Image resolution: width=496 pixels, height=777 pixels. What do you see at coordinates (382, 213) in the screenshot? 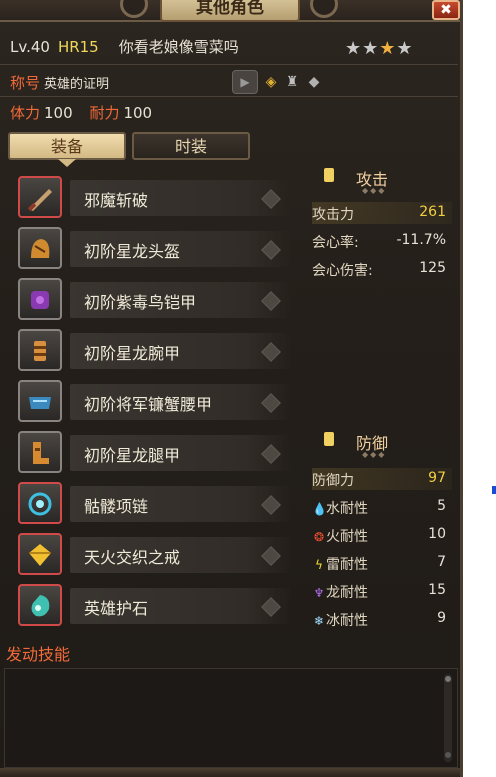
I see `attack-power-row: 攻击力 261` at bounding box center [382, 213].